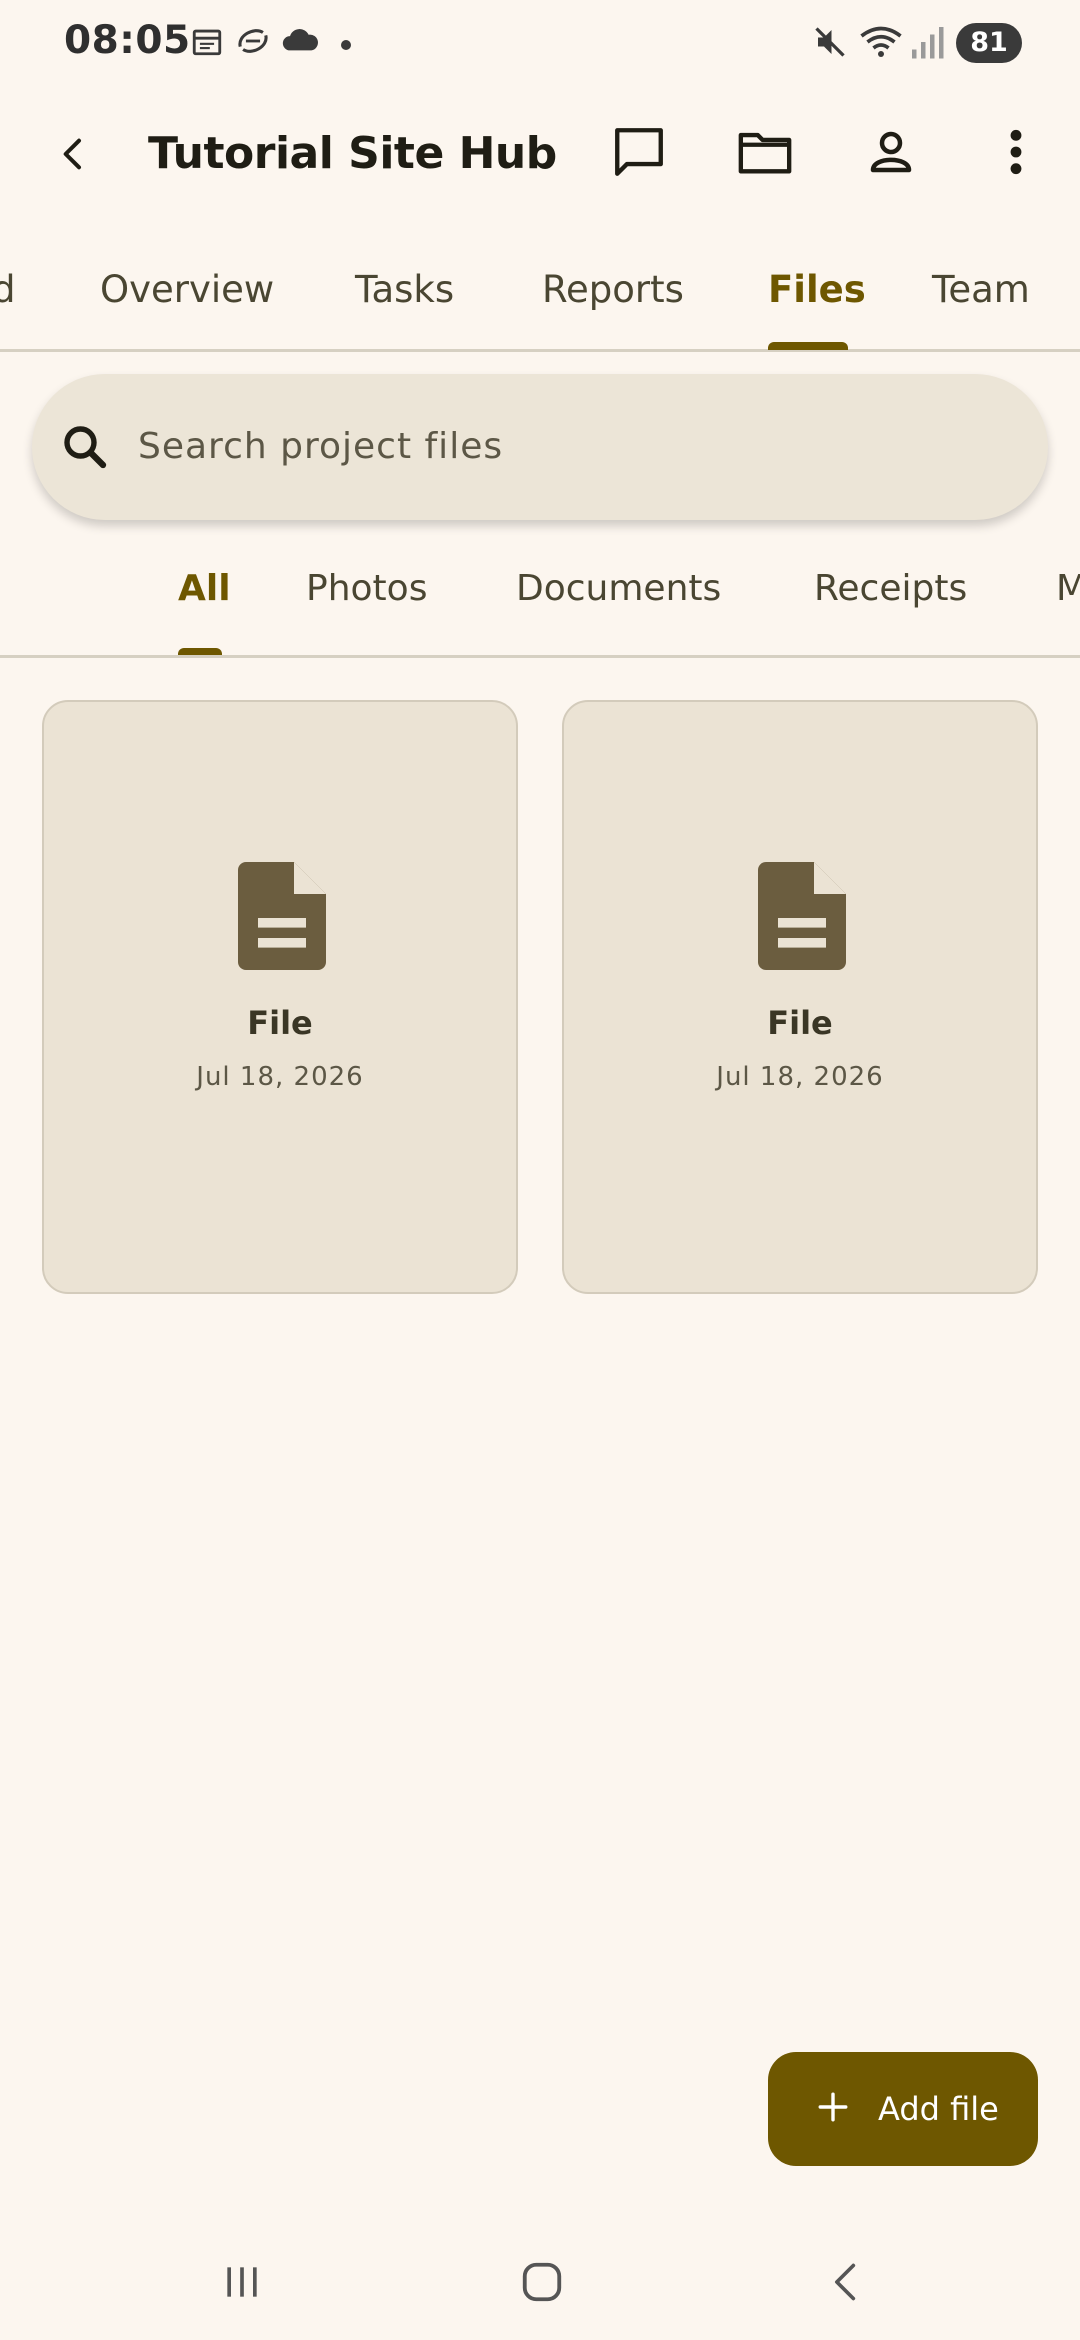  What do you see at coordinates (127, 40) in the screenshot?
I see `status-time: 08:05` at bounding box center [127, 40].